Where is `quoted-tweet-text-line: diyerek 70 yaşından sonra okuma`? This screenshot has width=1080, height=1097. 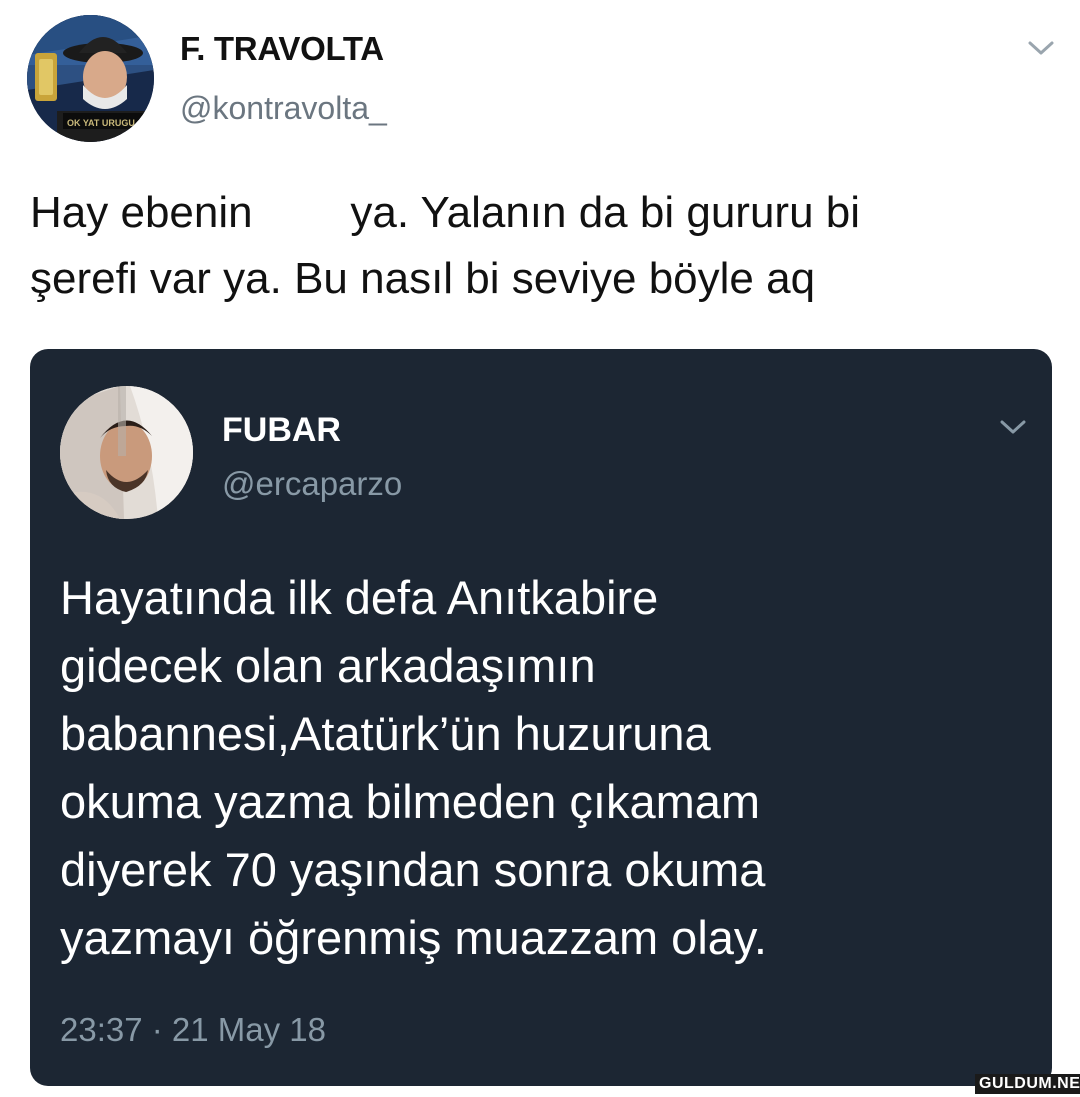 quoted-tweet-text-line: diyerek 70 yaşından sonra okuma is located at coordinates (413, 869).